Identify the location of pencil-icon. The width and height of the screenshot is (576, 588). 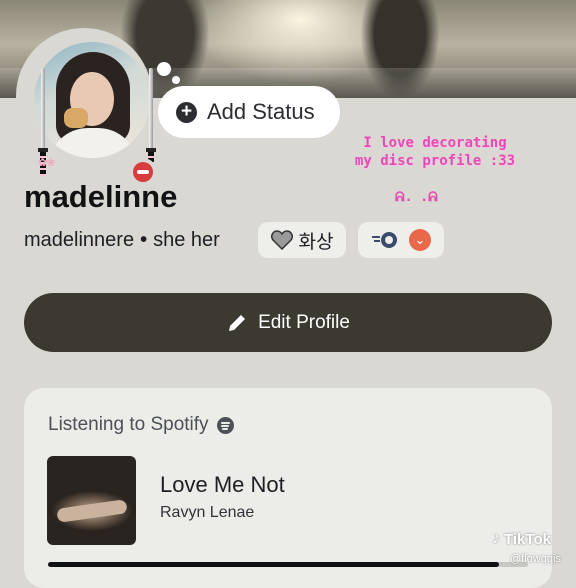
(237, 323).